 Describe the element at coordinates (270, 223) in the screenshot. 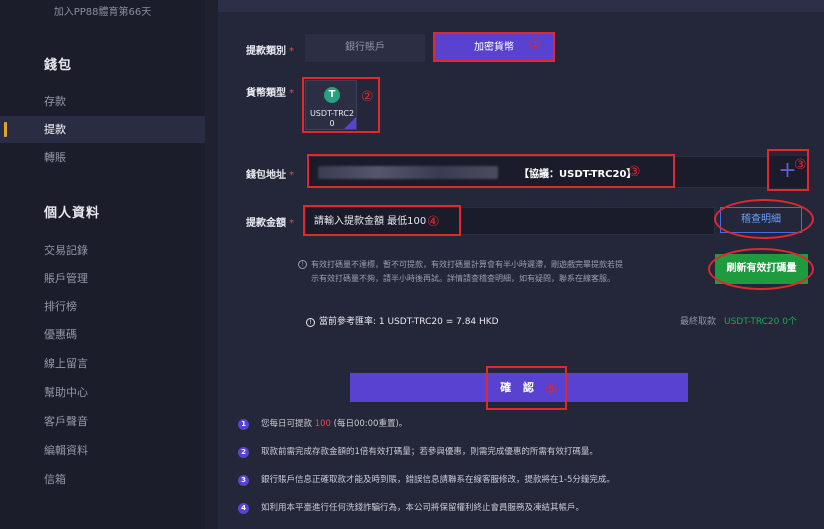

I see `withdraw-amount-label: 提款金額 *` at that location.